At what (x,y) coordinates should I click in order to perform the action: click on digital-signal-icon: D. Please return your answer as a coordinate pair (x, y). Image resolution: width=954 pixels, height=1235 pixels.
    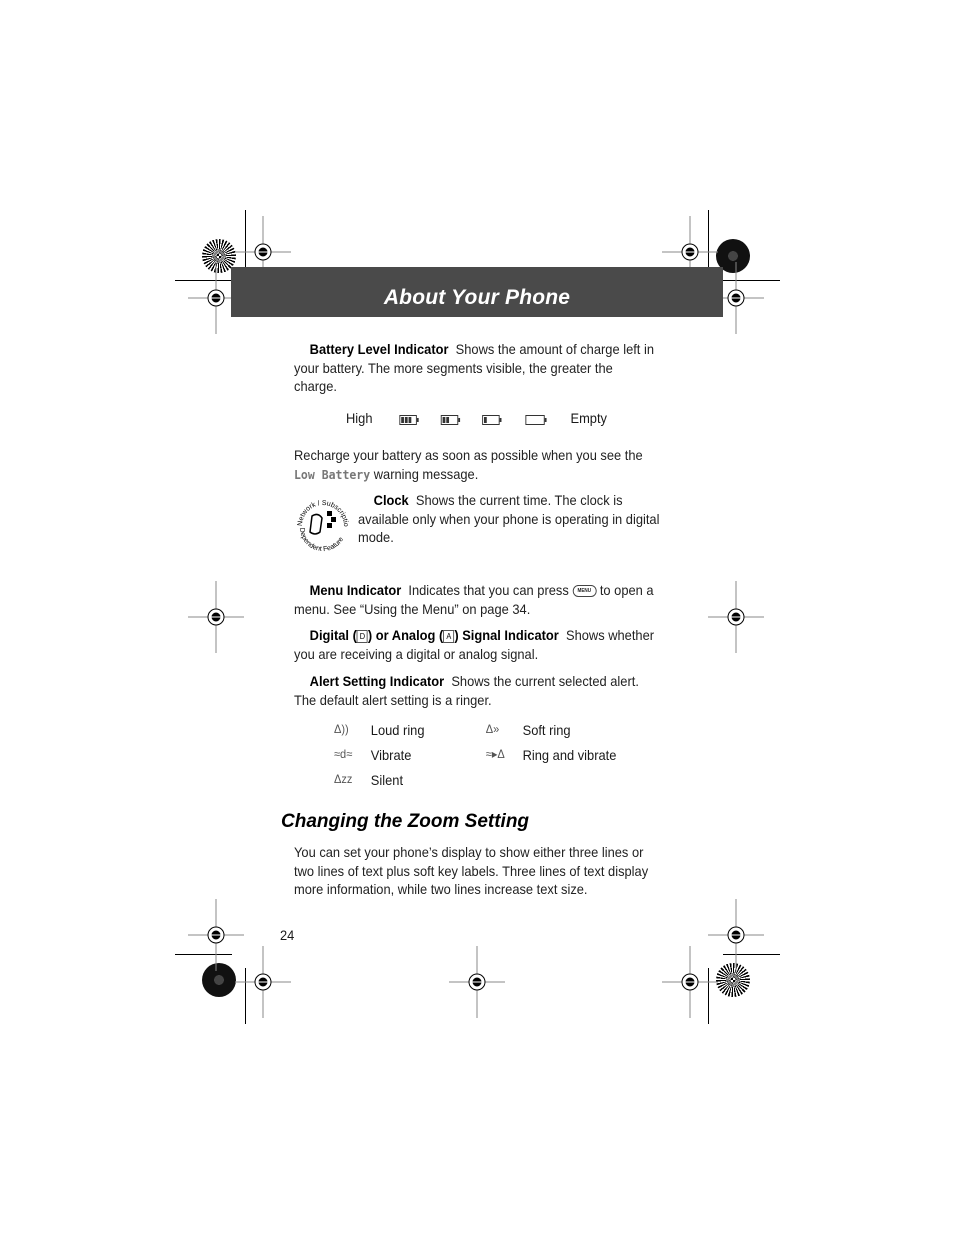
    Looking at the image, I should click on (362, 636).